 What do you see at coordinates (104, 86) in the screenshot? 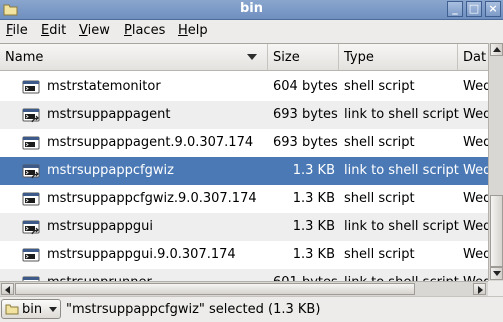
I see `file-name: mstrstatemonitor` at bounding box center [104, 86].